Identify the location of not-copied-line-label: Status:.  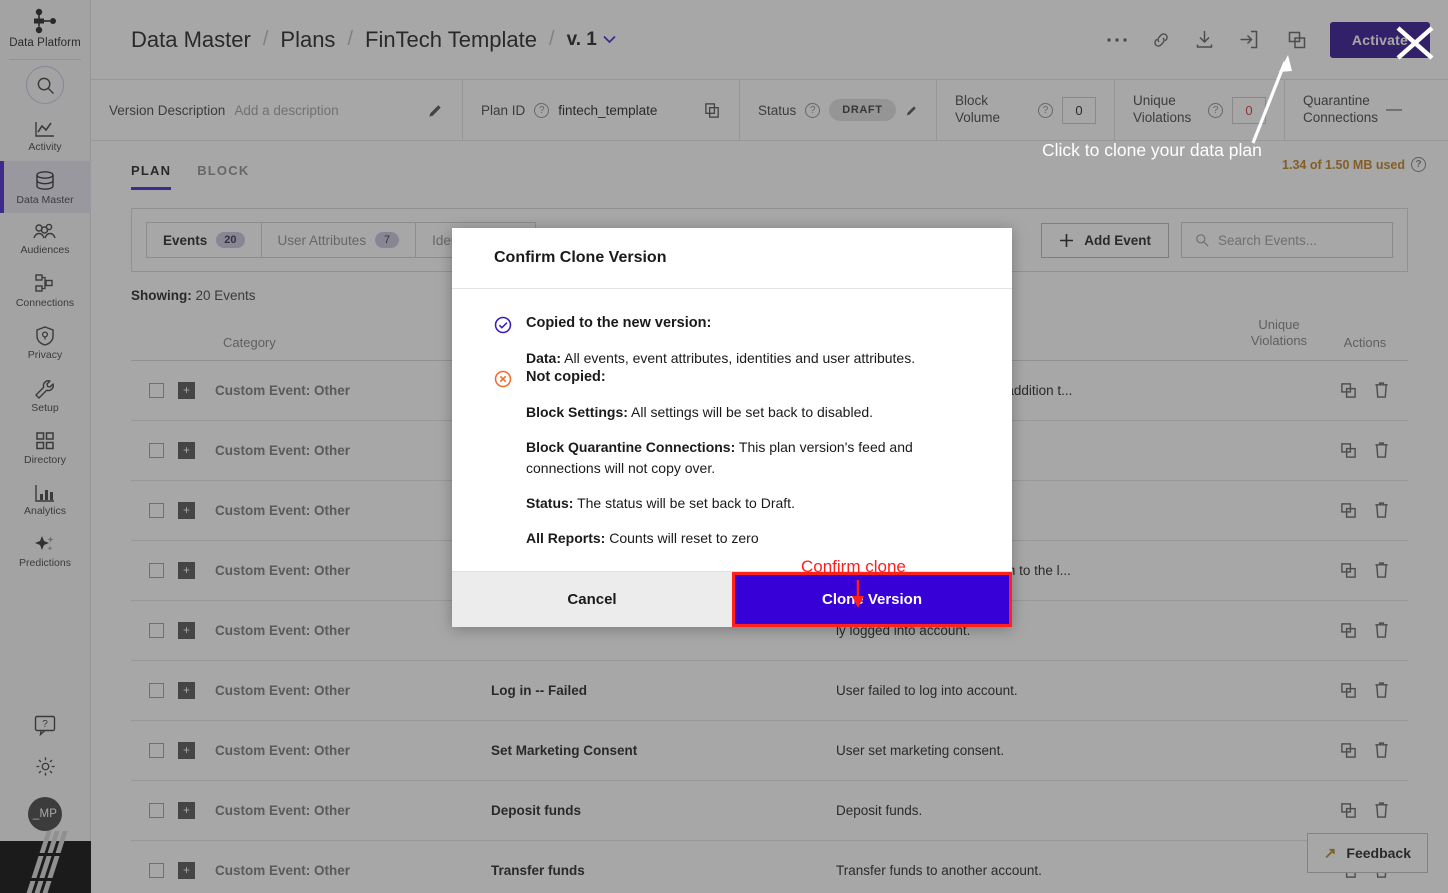
(550, 503).